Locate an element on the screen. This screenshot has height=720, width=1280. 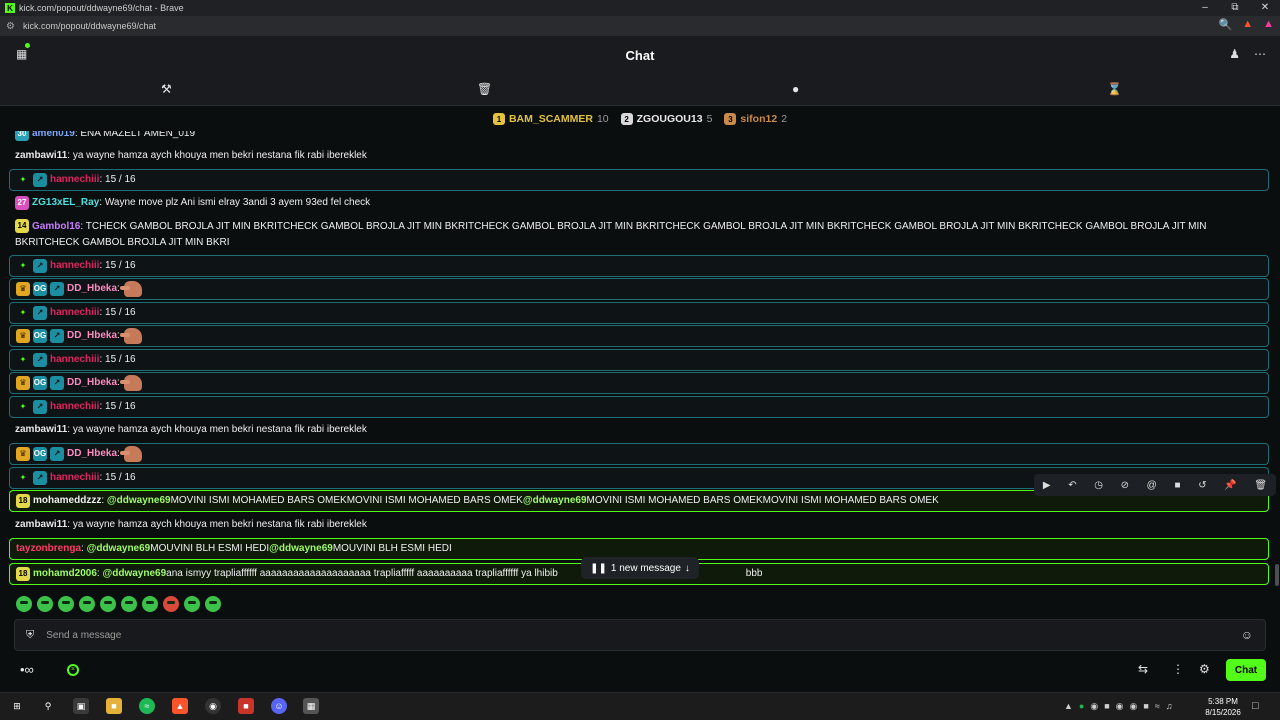
username: tayzonbrenga is located at coordinates (48, 549).